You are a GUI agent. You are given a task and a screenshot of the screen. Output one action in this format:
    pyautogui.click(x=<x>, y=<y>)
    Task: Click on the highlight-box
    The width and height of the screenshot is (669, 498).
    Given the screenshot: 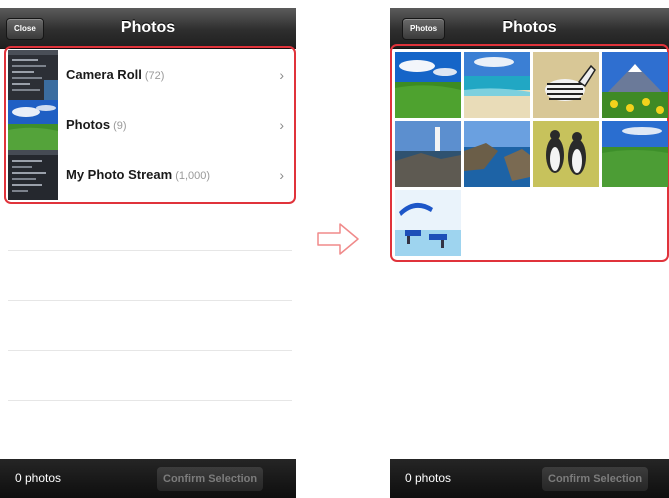 What is the action you would take?
    pyautogui.click(x=150, y=125)
    